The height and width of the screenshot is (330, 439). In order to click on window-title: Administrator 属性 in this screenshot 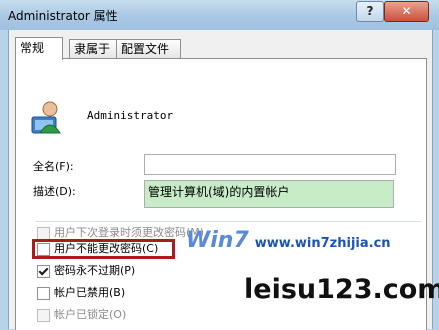, I will do `click(63, 16)`.